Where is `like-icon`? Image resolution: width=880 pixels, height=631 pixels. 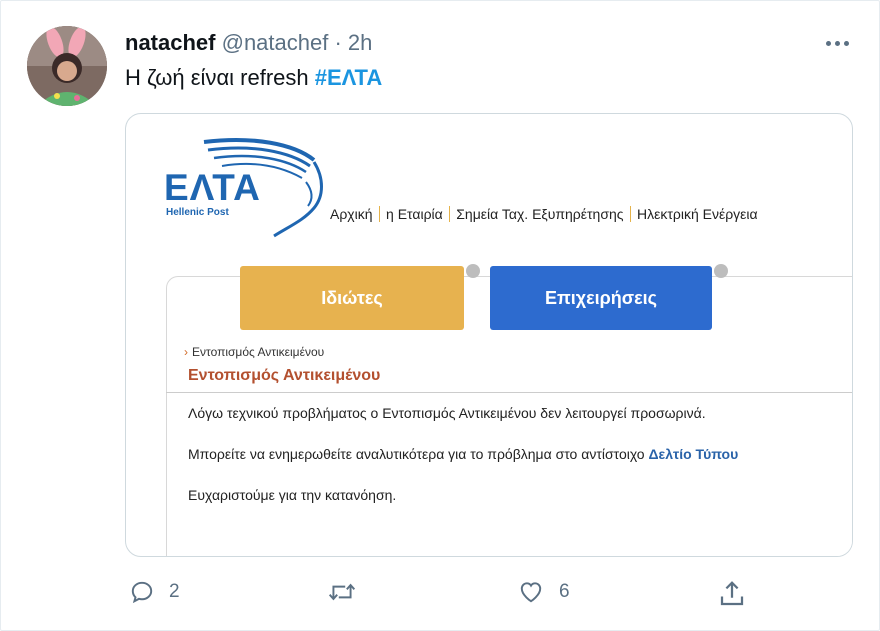
like-icon is located at coordinates (531, 592).